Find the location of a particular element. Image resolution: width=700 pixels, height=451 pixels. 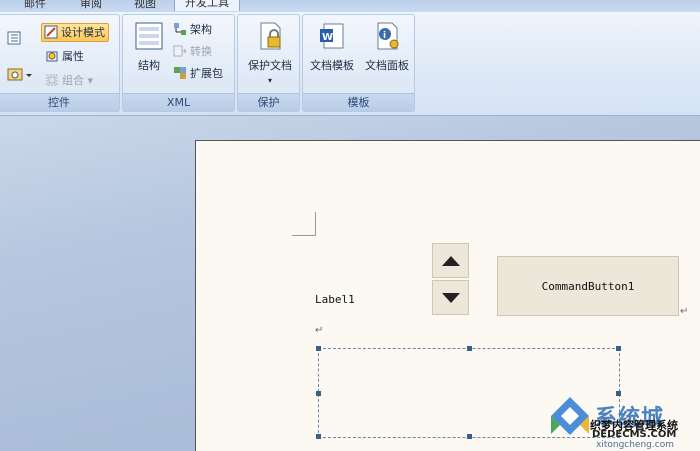

group-xml: 结构 架构 转换 扩展包 XML is located at coordinates (178, 63).